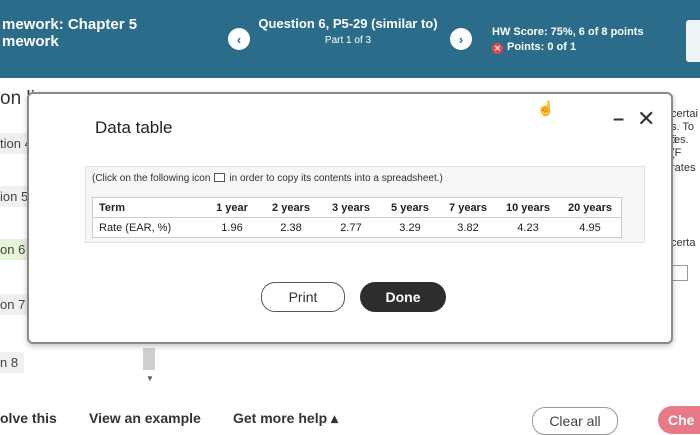 The height and width of the screenshot is (435, 700). I want to click on question-text-fragment-1: certai, so click(684, 114).